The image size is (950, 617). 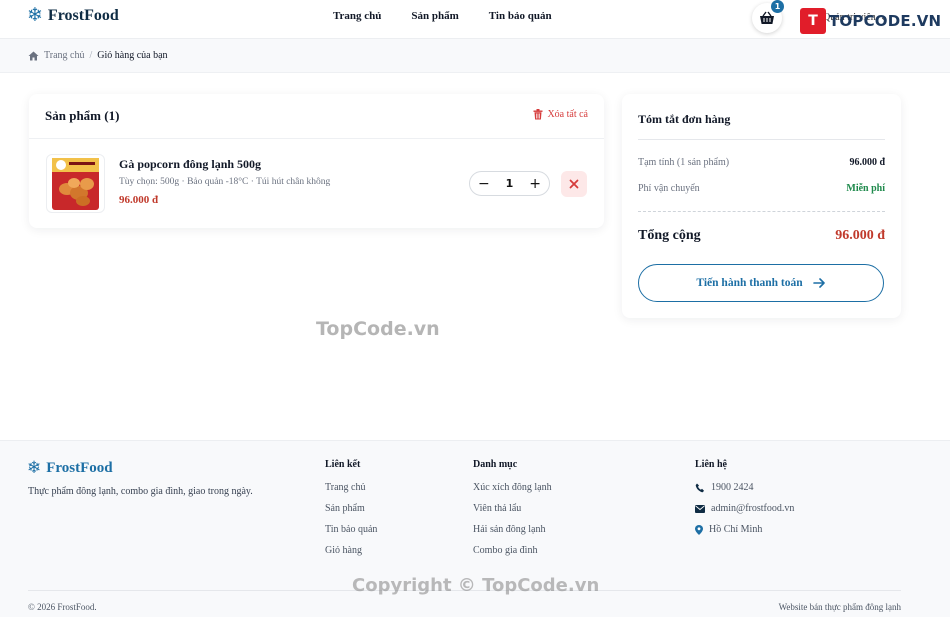 I want to click on footer-contact-title: Liên hệ, so click(x=711, y=464).